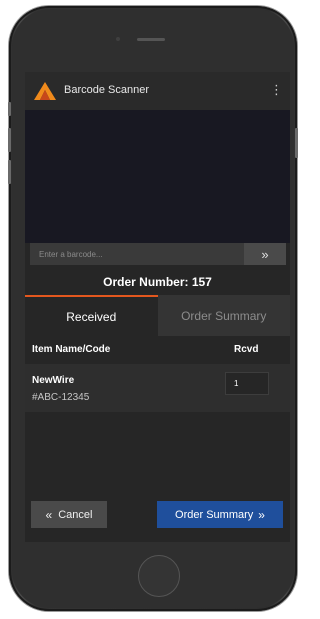 The width and height of the screenshot is (320, 619). What do you see at coordinates (151, 39) in the screenshot?
I see `speaker-grille` at bounding box center [151, 39].